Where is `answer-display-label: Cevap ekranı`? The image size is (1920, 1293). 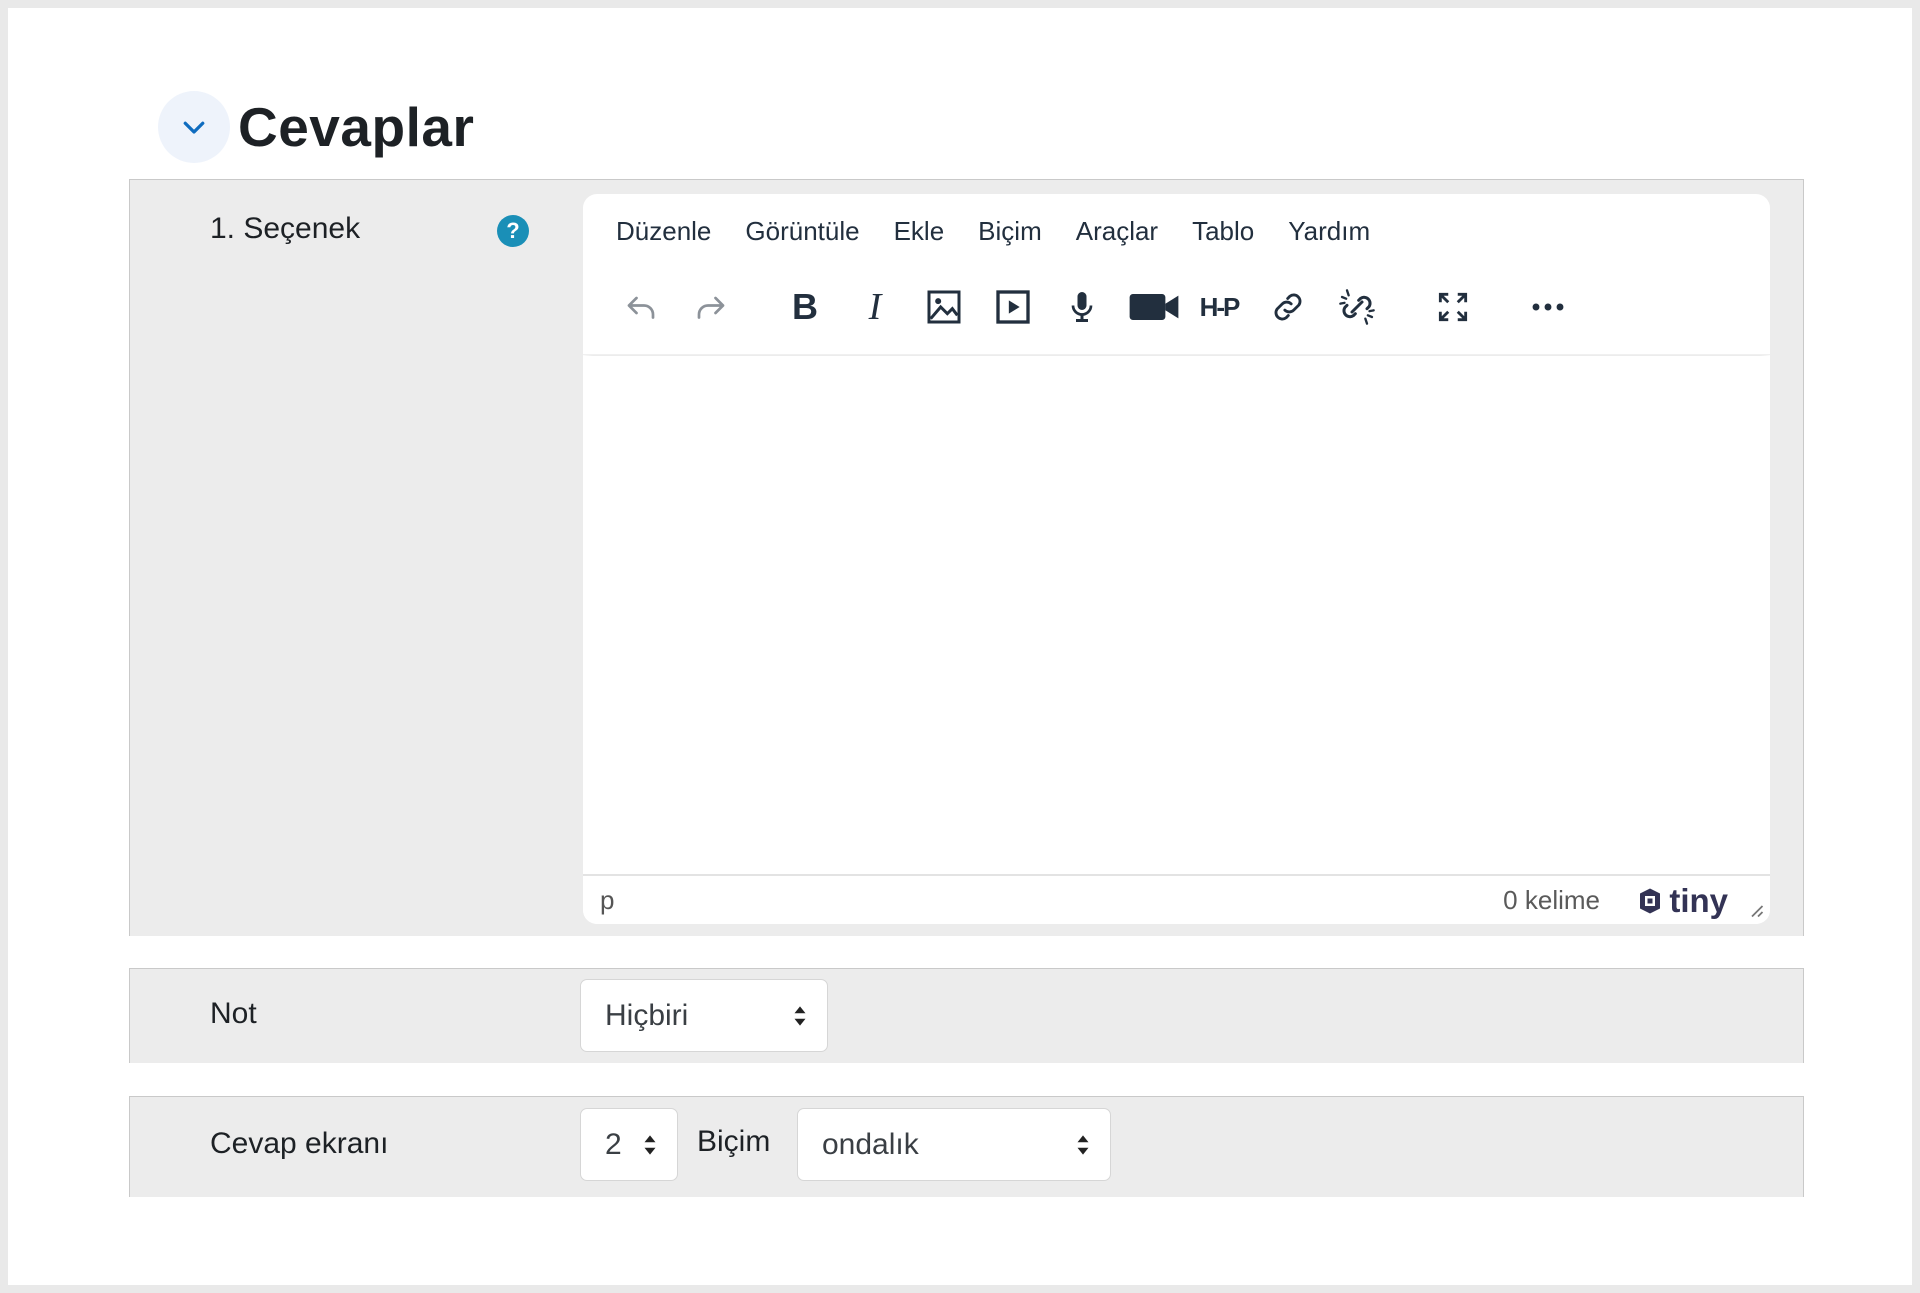 answer-display-label: Cevap ekranı is located at coordinates (299, 1143).